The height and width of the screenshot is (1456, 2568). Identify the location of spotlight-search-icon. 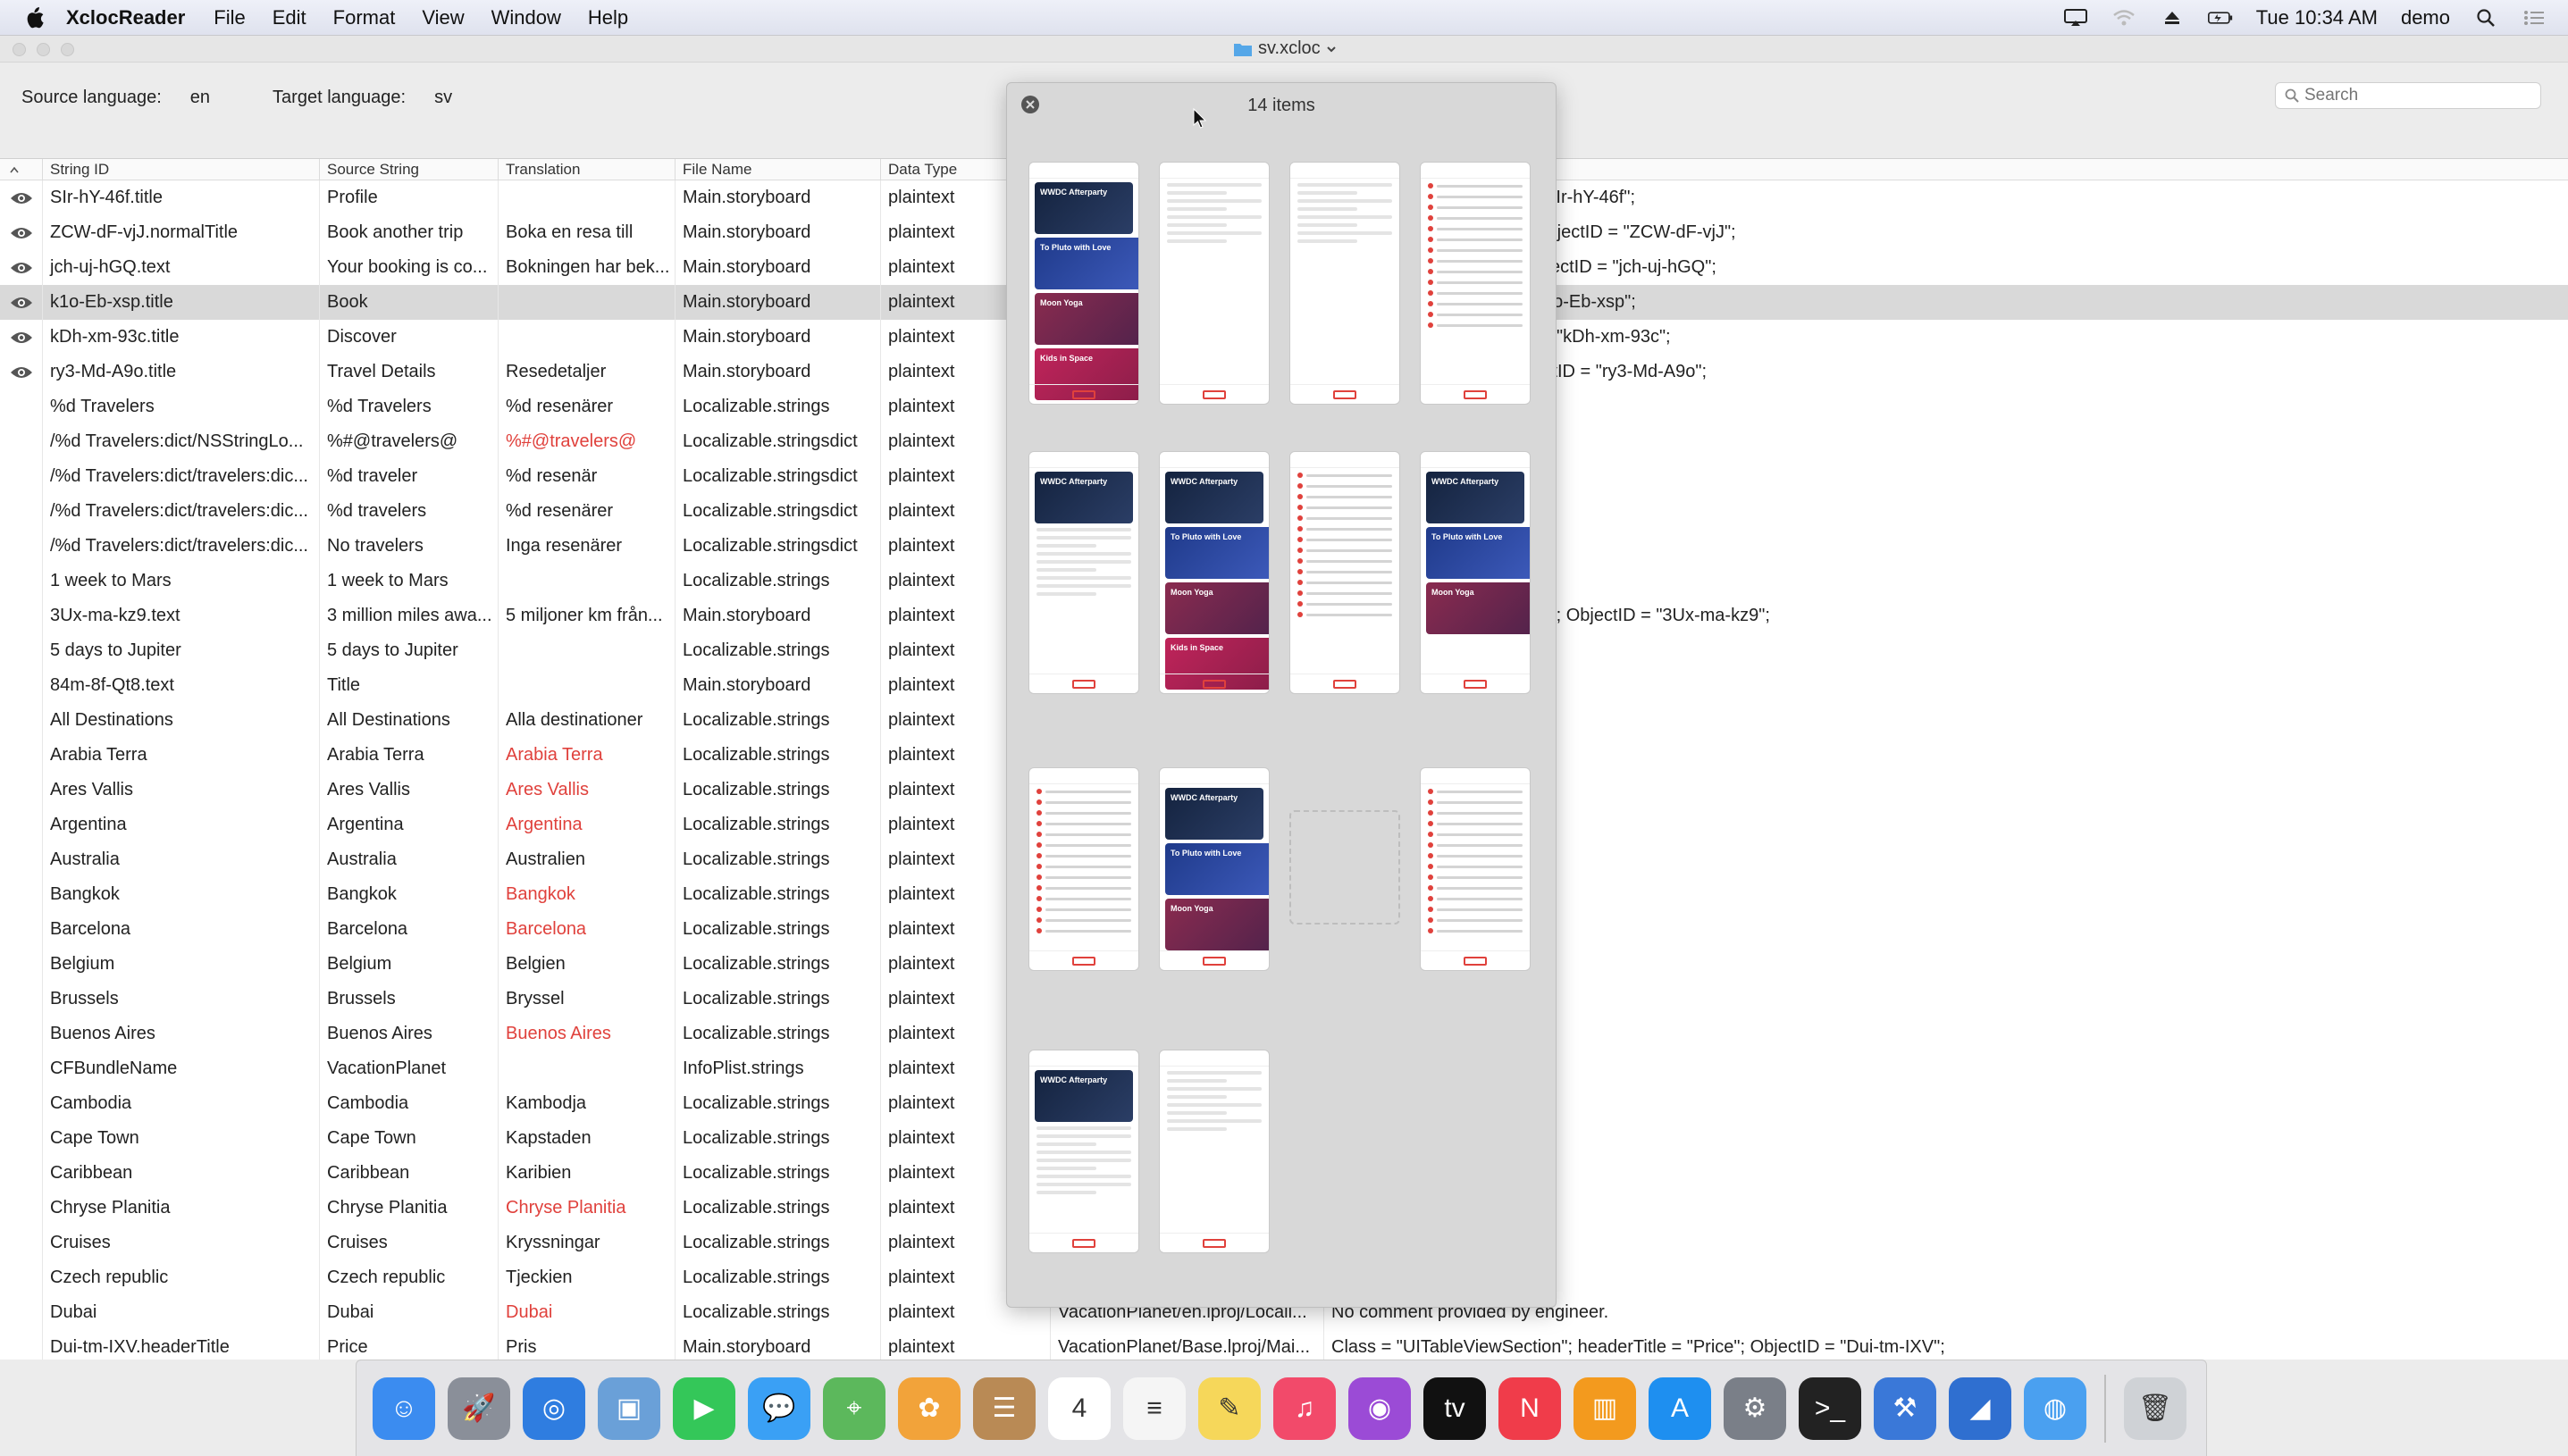
(2485, 18).